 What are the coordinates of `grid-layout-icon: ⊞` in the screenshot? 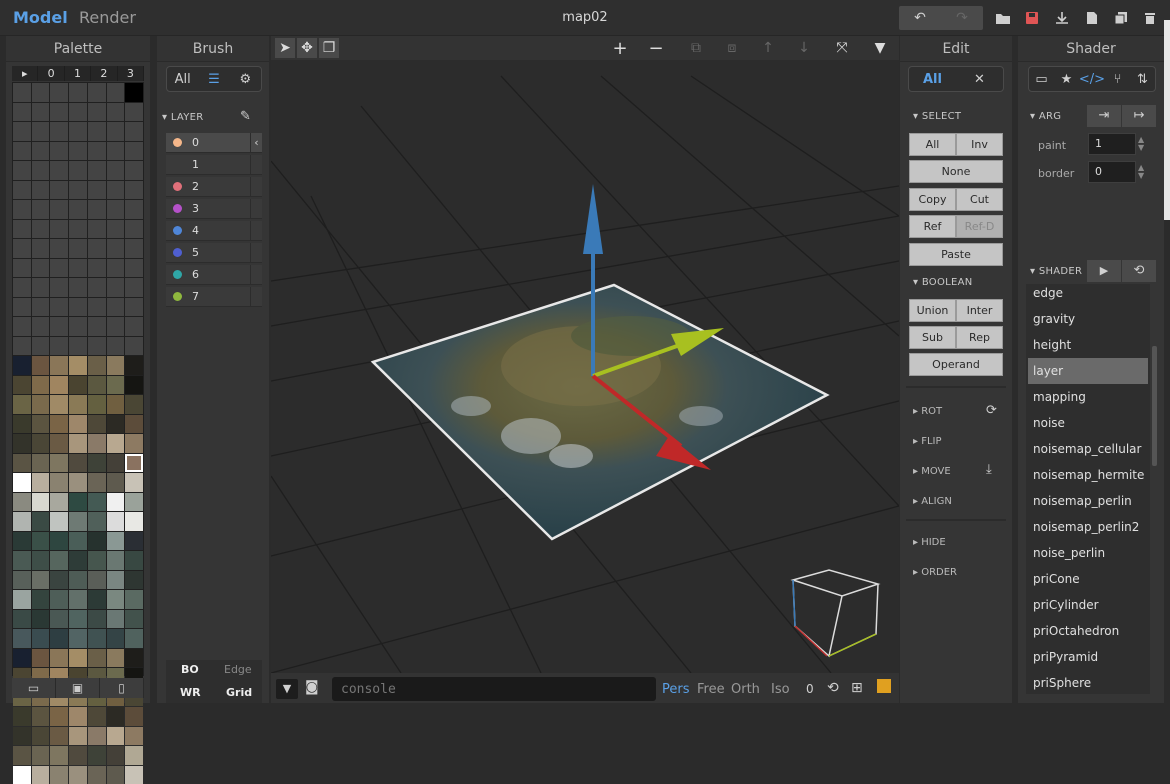 It's located at (857, 688).